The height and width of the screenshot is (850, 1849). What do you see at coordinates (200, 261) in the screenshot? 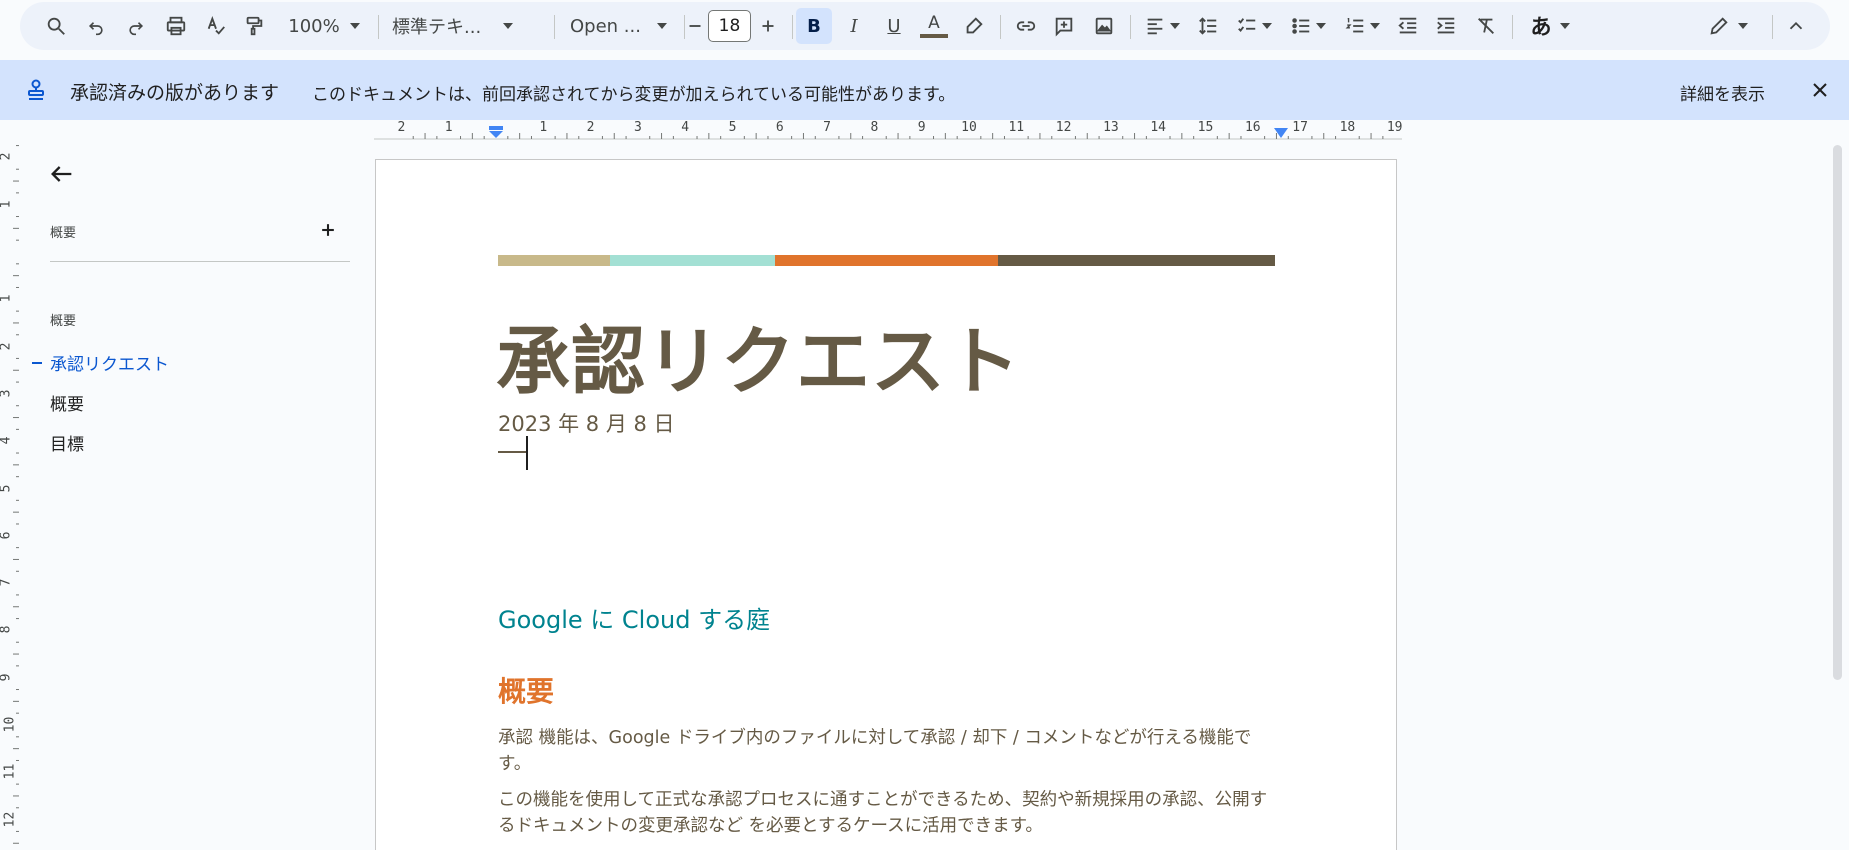
I see `outline-divider` at bounding box center [200, 261].